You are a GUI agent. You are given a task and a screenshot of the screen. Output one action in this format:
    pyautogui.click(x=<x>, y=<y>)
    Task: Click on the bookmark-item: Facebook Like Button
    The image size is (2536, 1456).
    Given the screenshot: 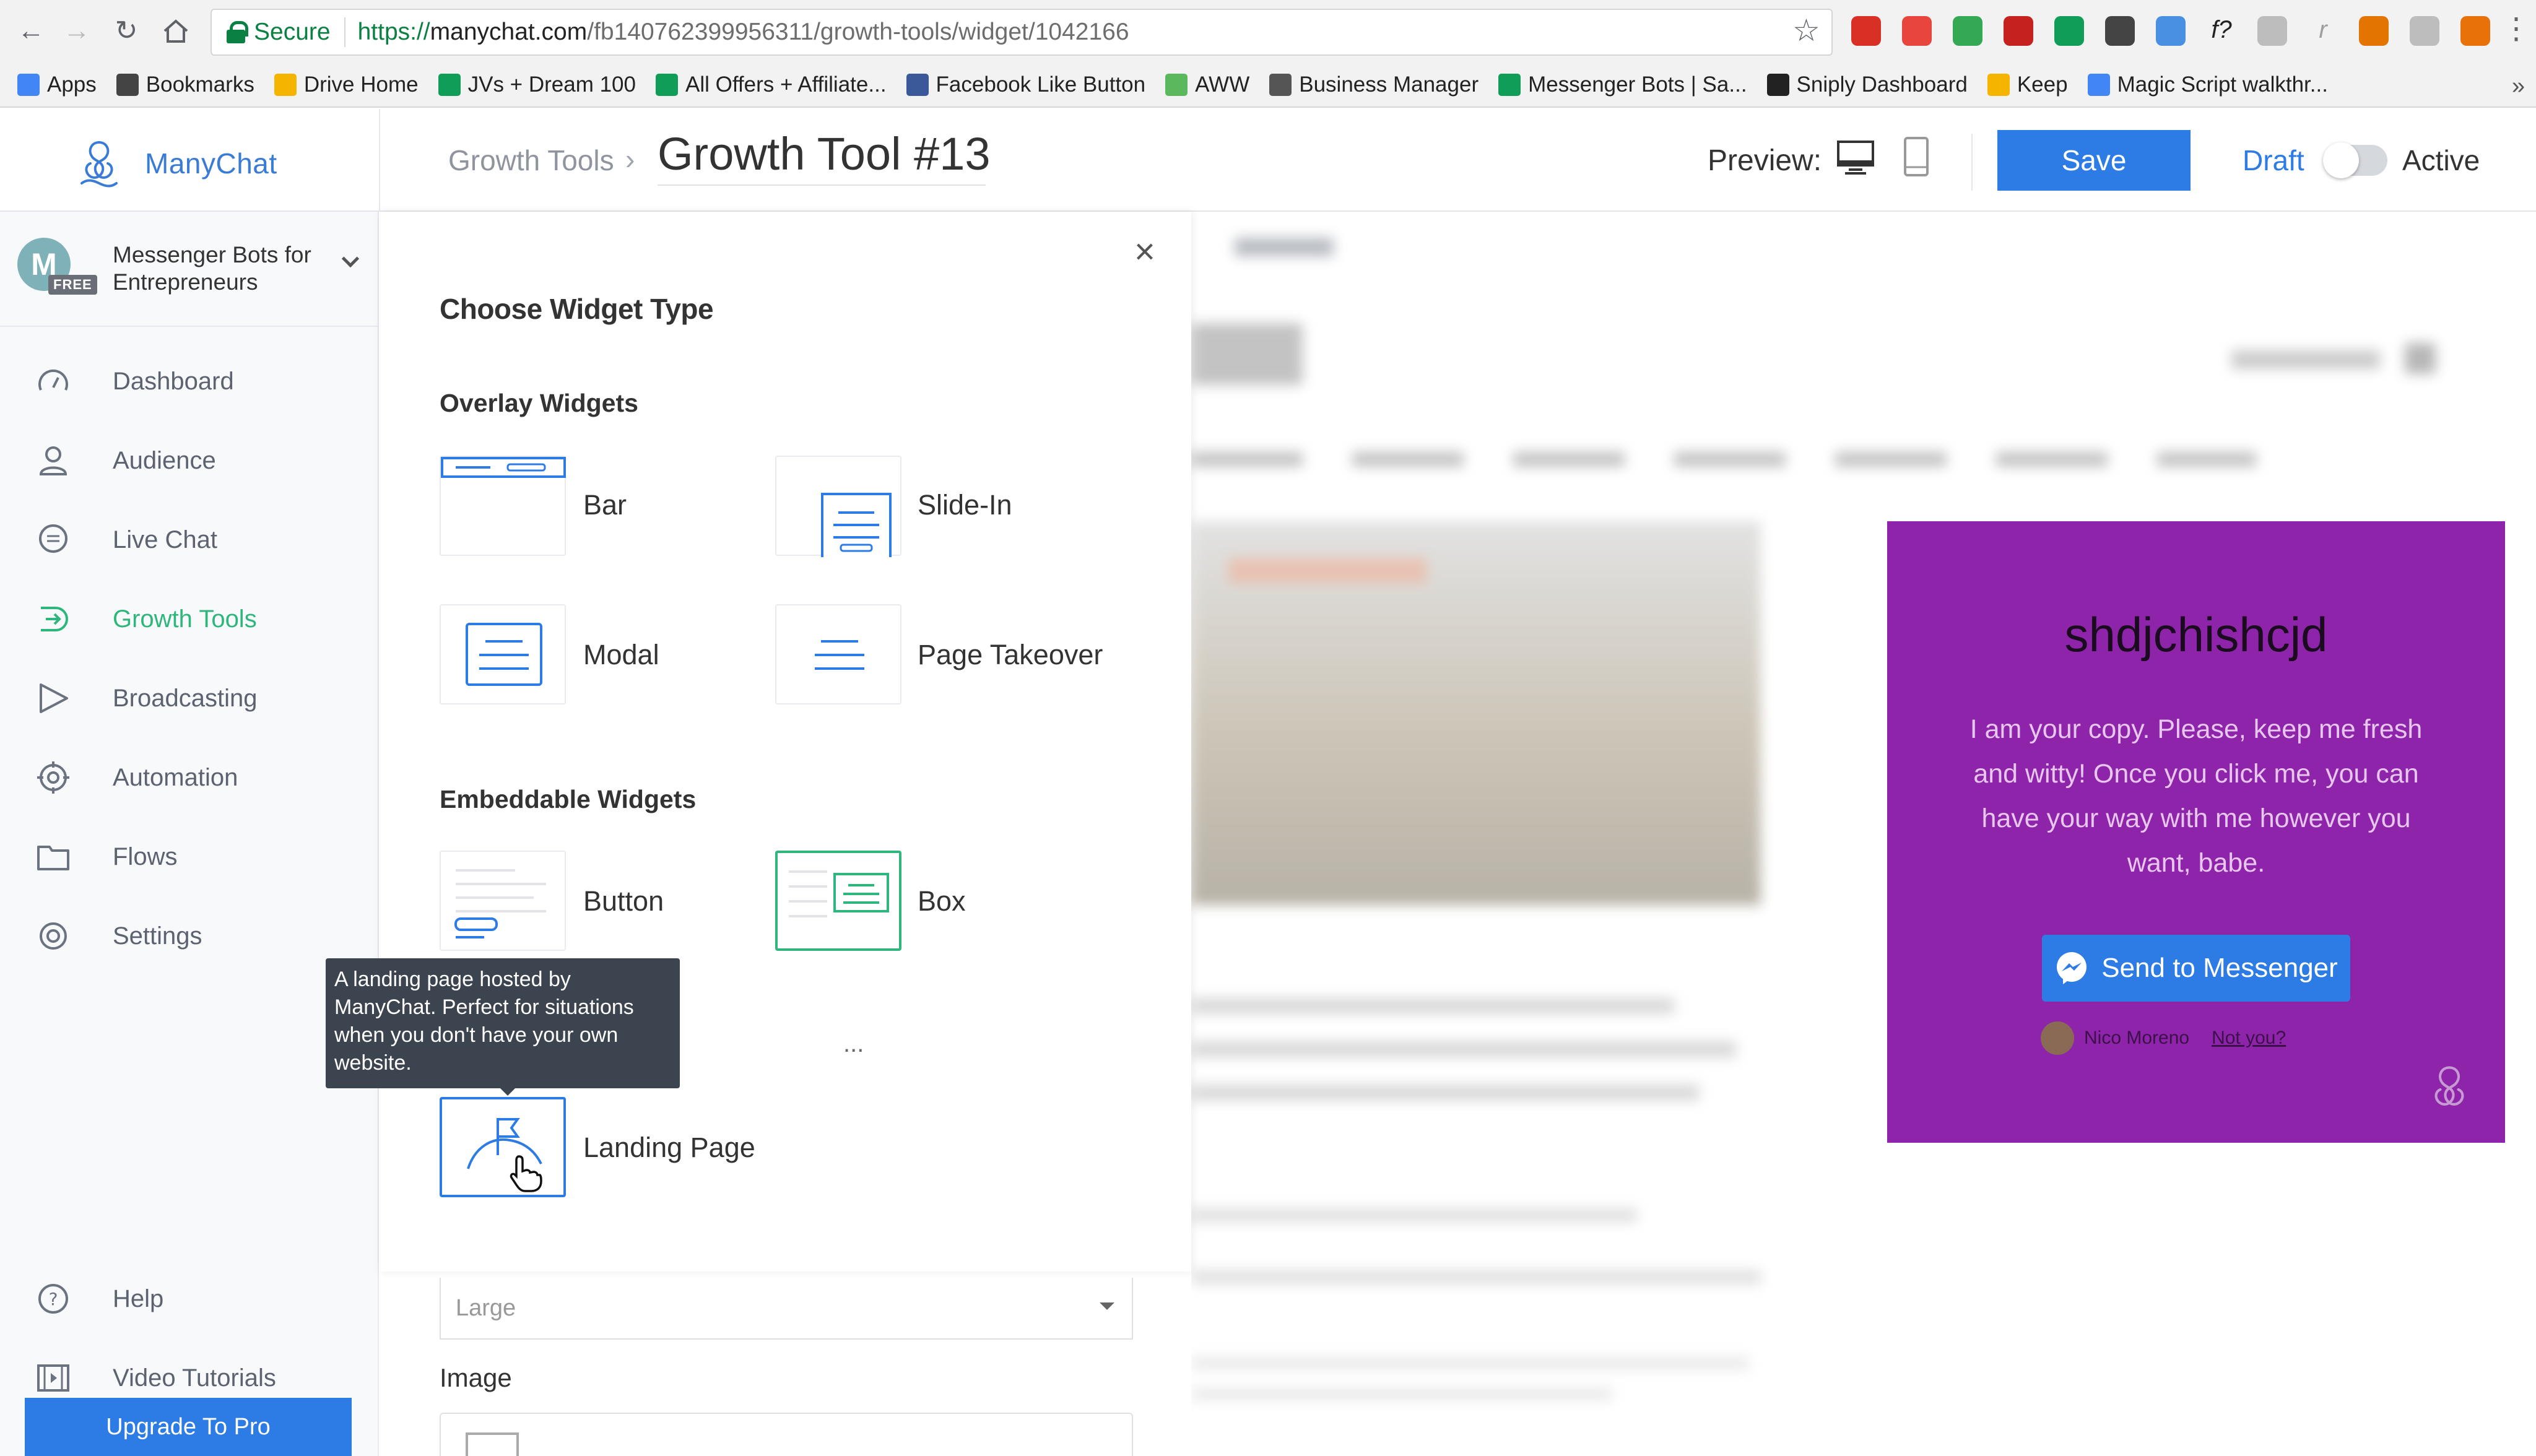 What is the action you would take?
    pyautogui.click(x=1025, y=84)
    